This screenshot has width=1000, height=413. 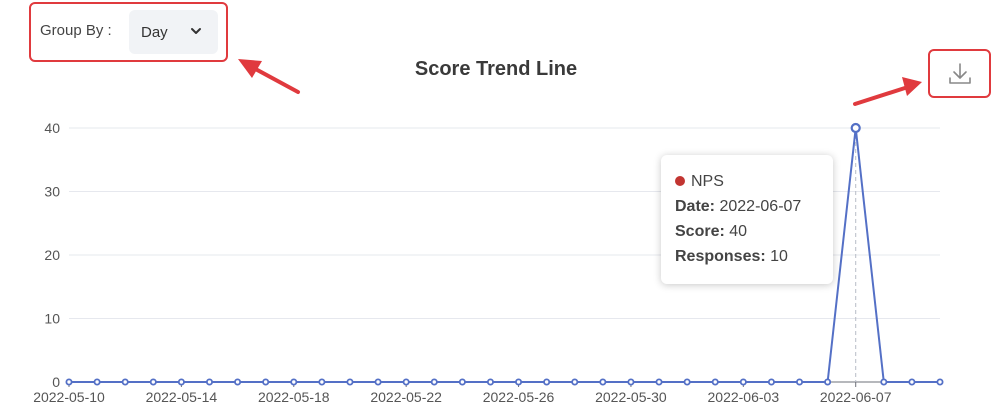 I want to click on x-tick-label: 2022-05-10, so click(x=69, y=397).